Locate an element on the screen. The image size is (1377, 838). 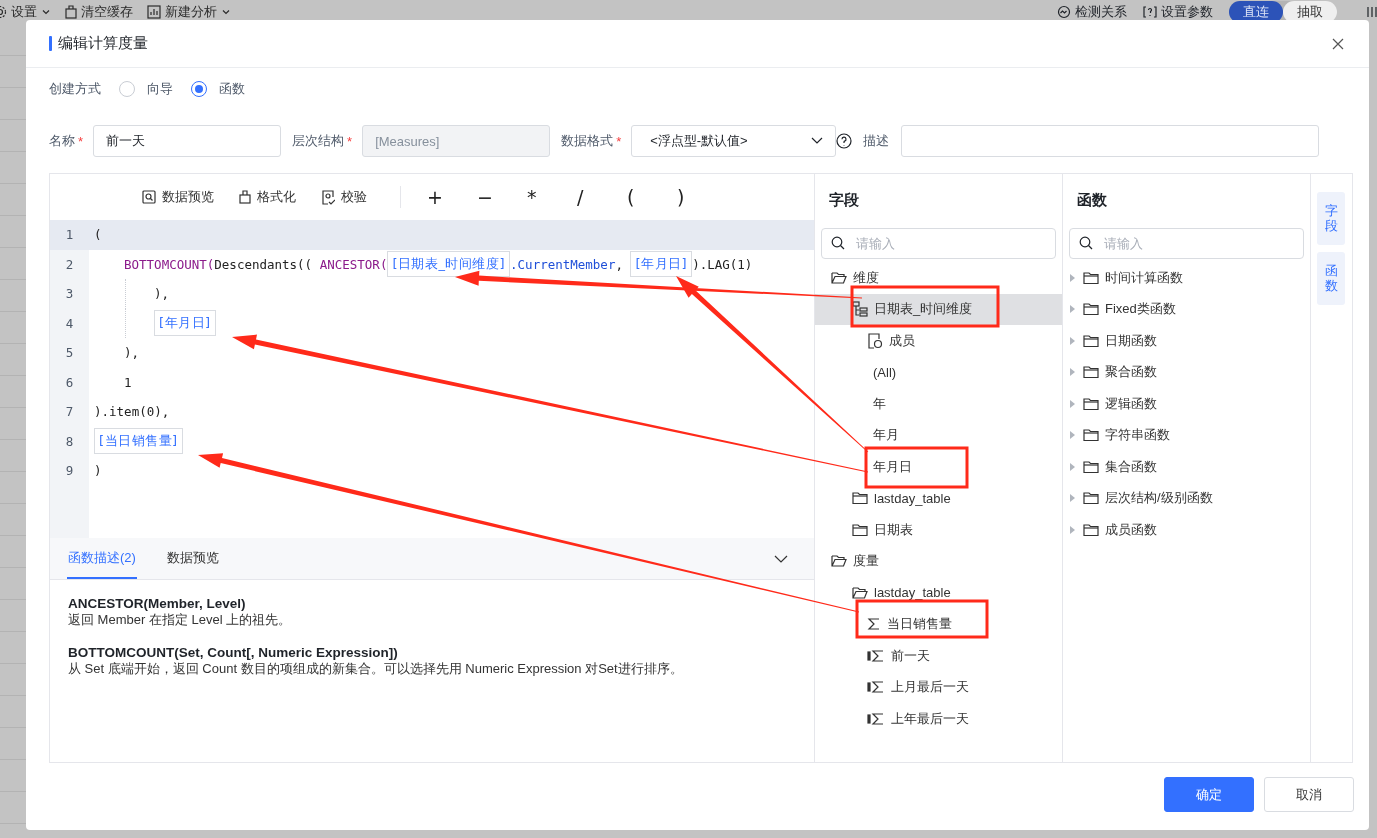
tree-item: 上月最后一天 is located at coordinates (938, 687).